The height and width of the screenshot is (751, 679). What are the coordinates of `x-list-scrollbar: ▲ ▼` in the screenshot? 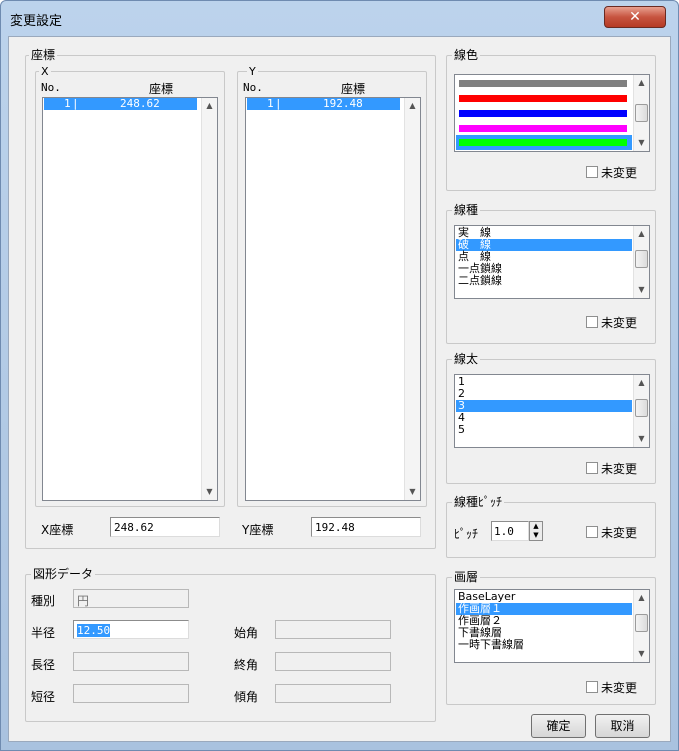 It's located at (209, 299).